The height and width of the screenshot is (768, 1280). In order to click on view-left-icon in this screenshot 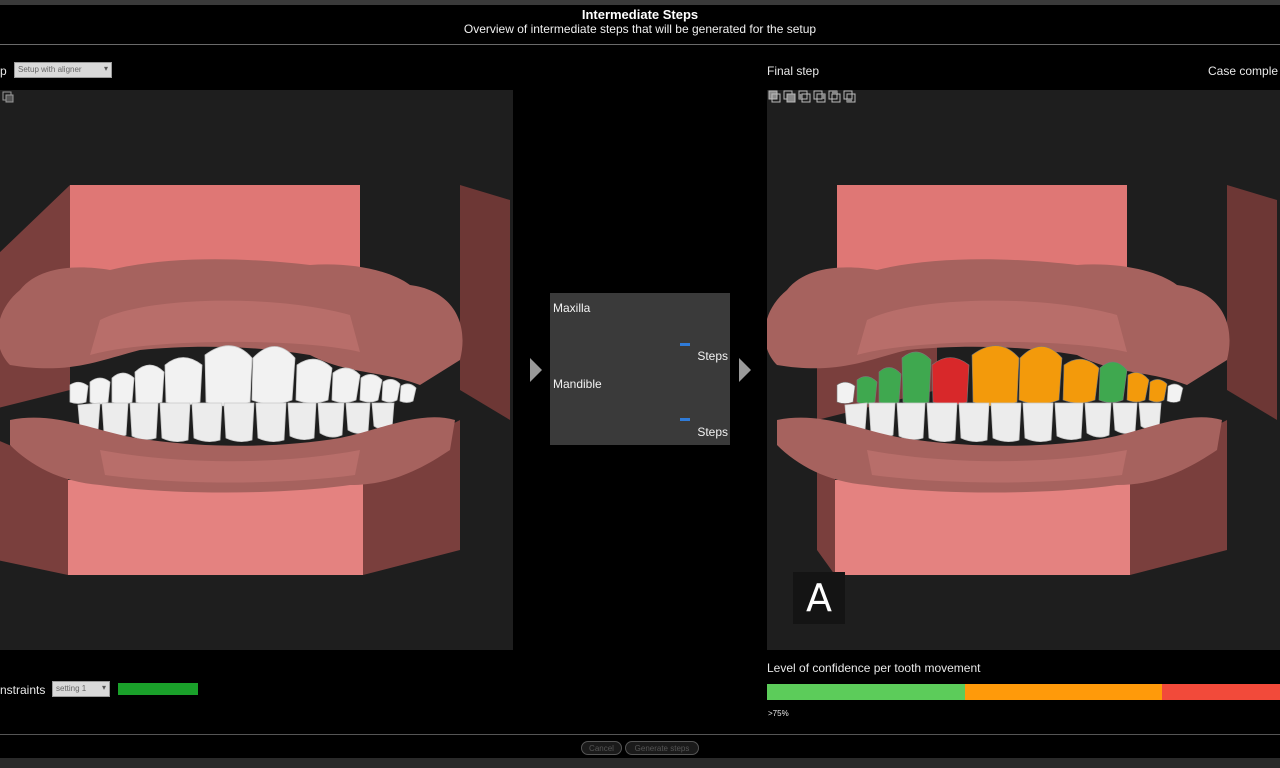, I will do `click(804, 96)`.